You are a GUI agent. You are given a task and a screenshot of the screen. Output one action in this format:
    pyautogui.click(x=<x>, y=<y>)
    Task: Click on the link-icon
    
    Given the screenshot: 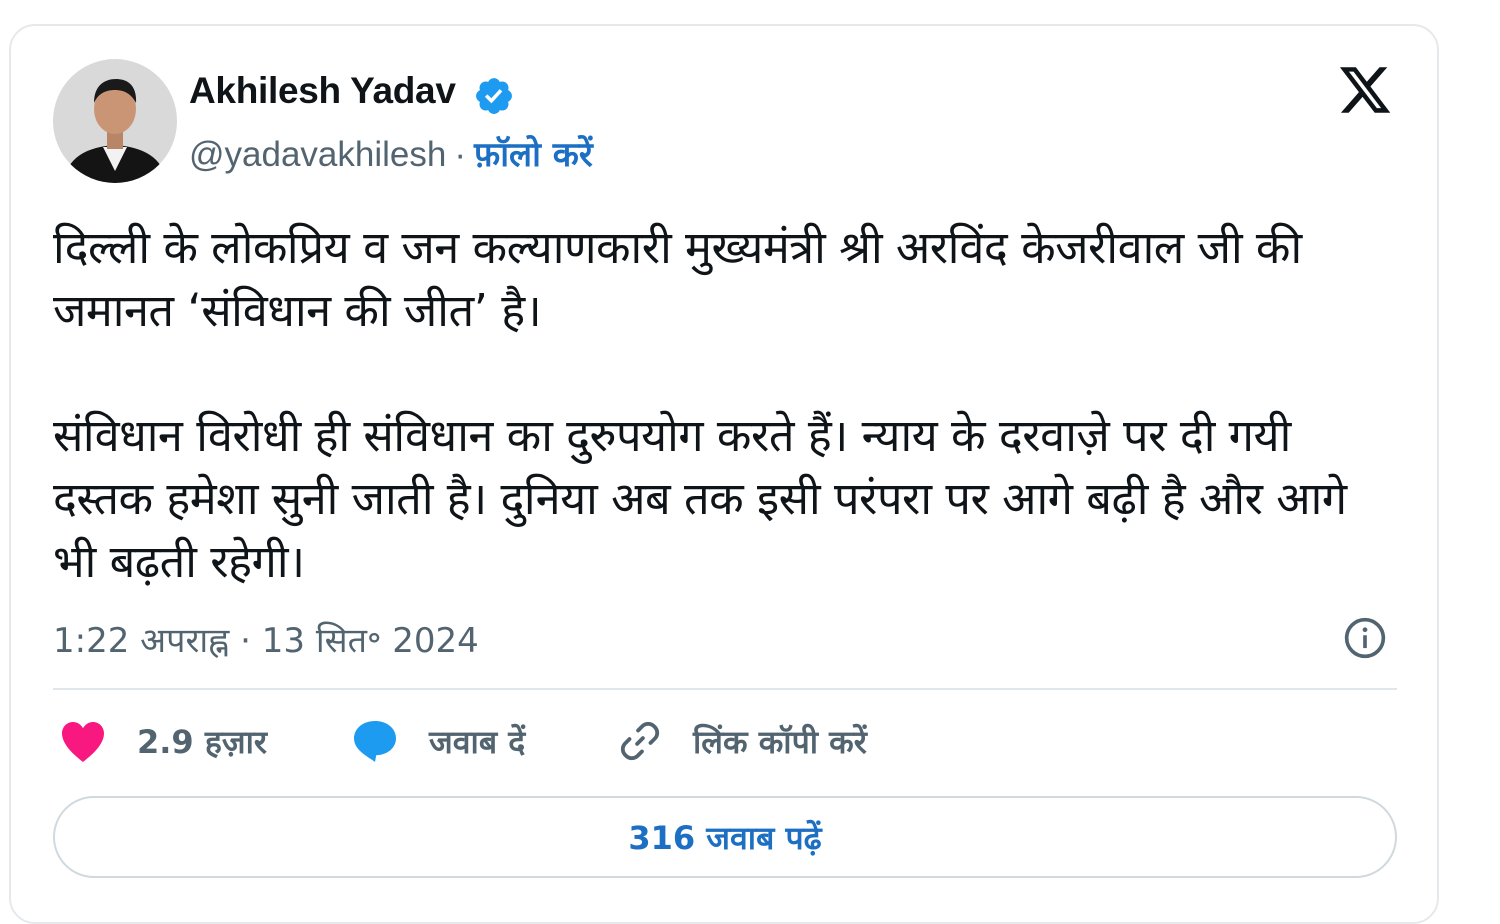 What is the action you would take?
    pyautogui.click(x=640, y=741)
    